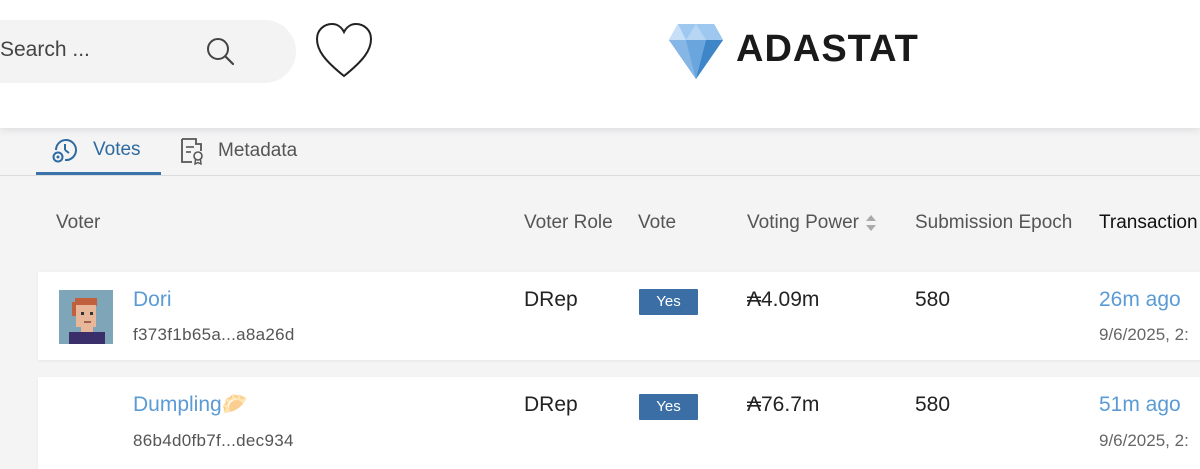  Describe the element at coordinates (657, 222) in the screenshot. I see `column-header-vote: Vote` at that location.